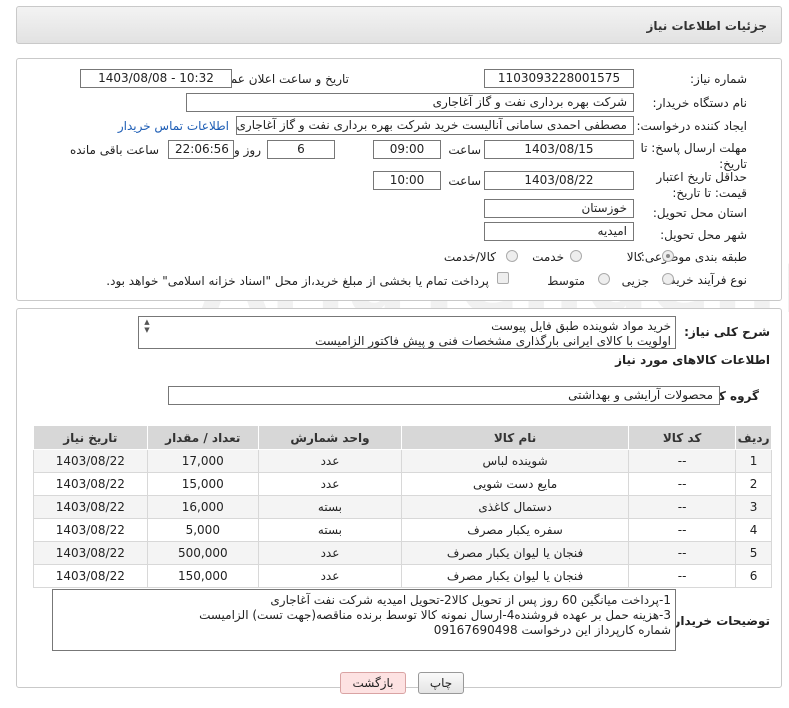 This screenshot has height=708, width=789. What do you see at coordinates (515, 484) in the screenshot?
I see `cell-name: مایع دست شویی` at bounding box center [515, 484].